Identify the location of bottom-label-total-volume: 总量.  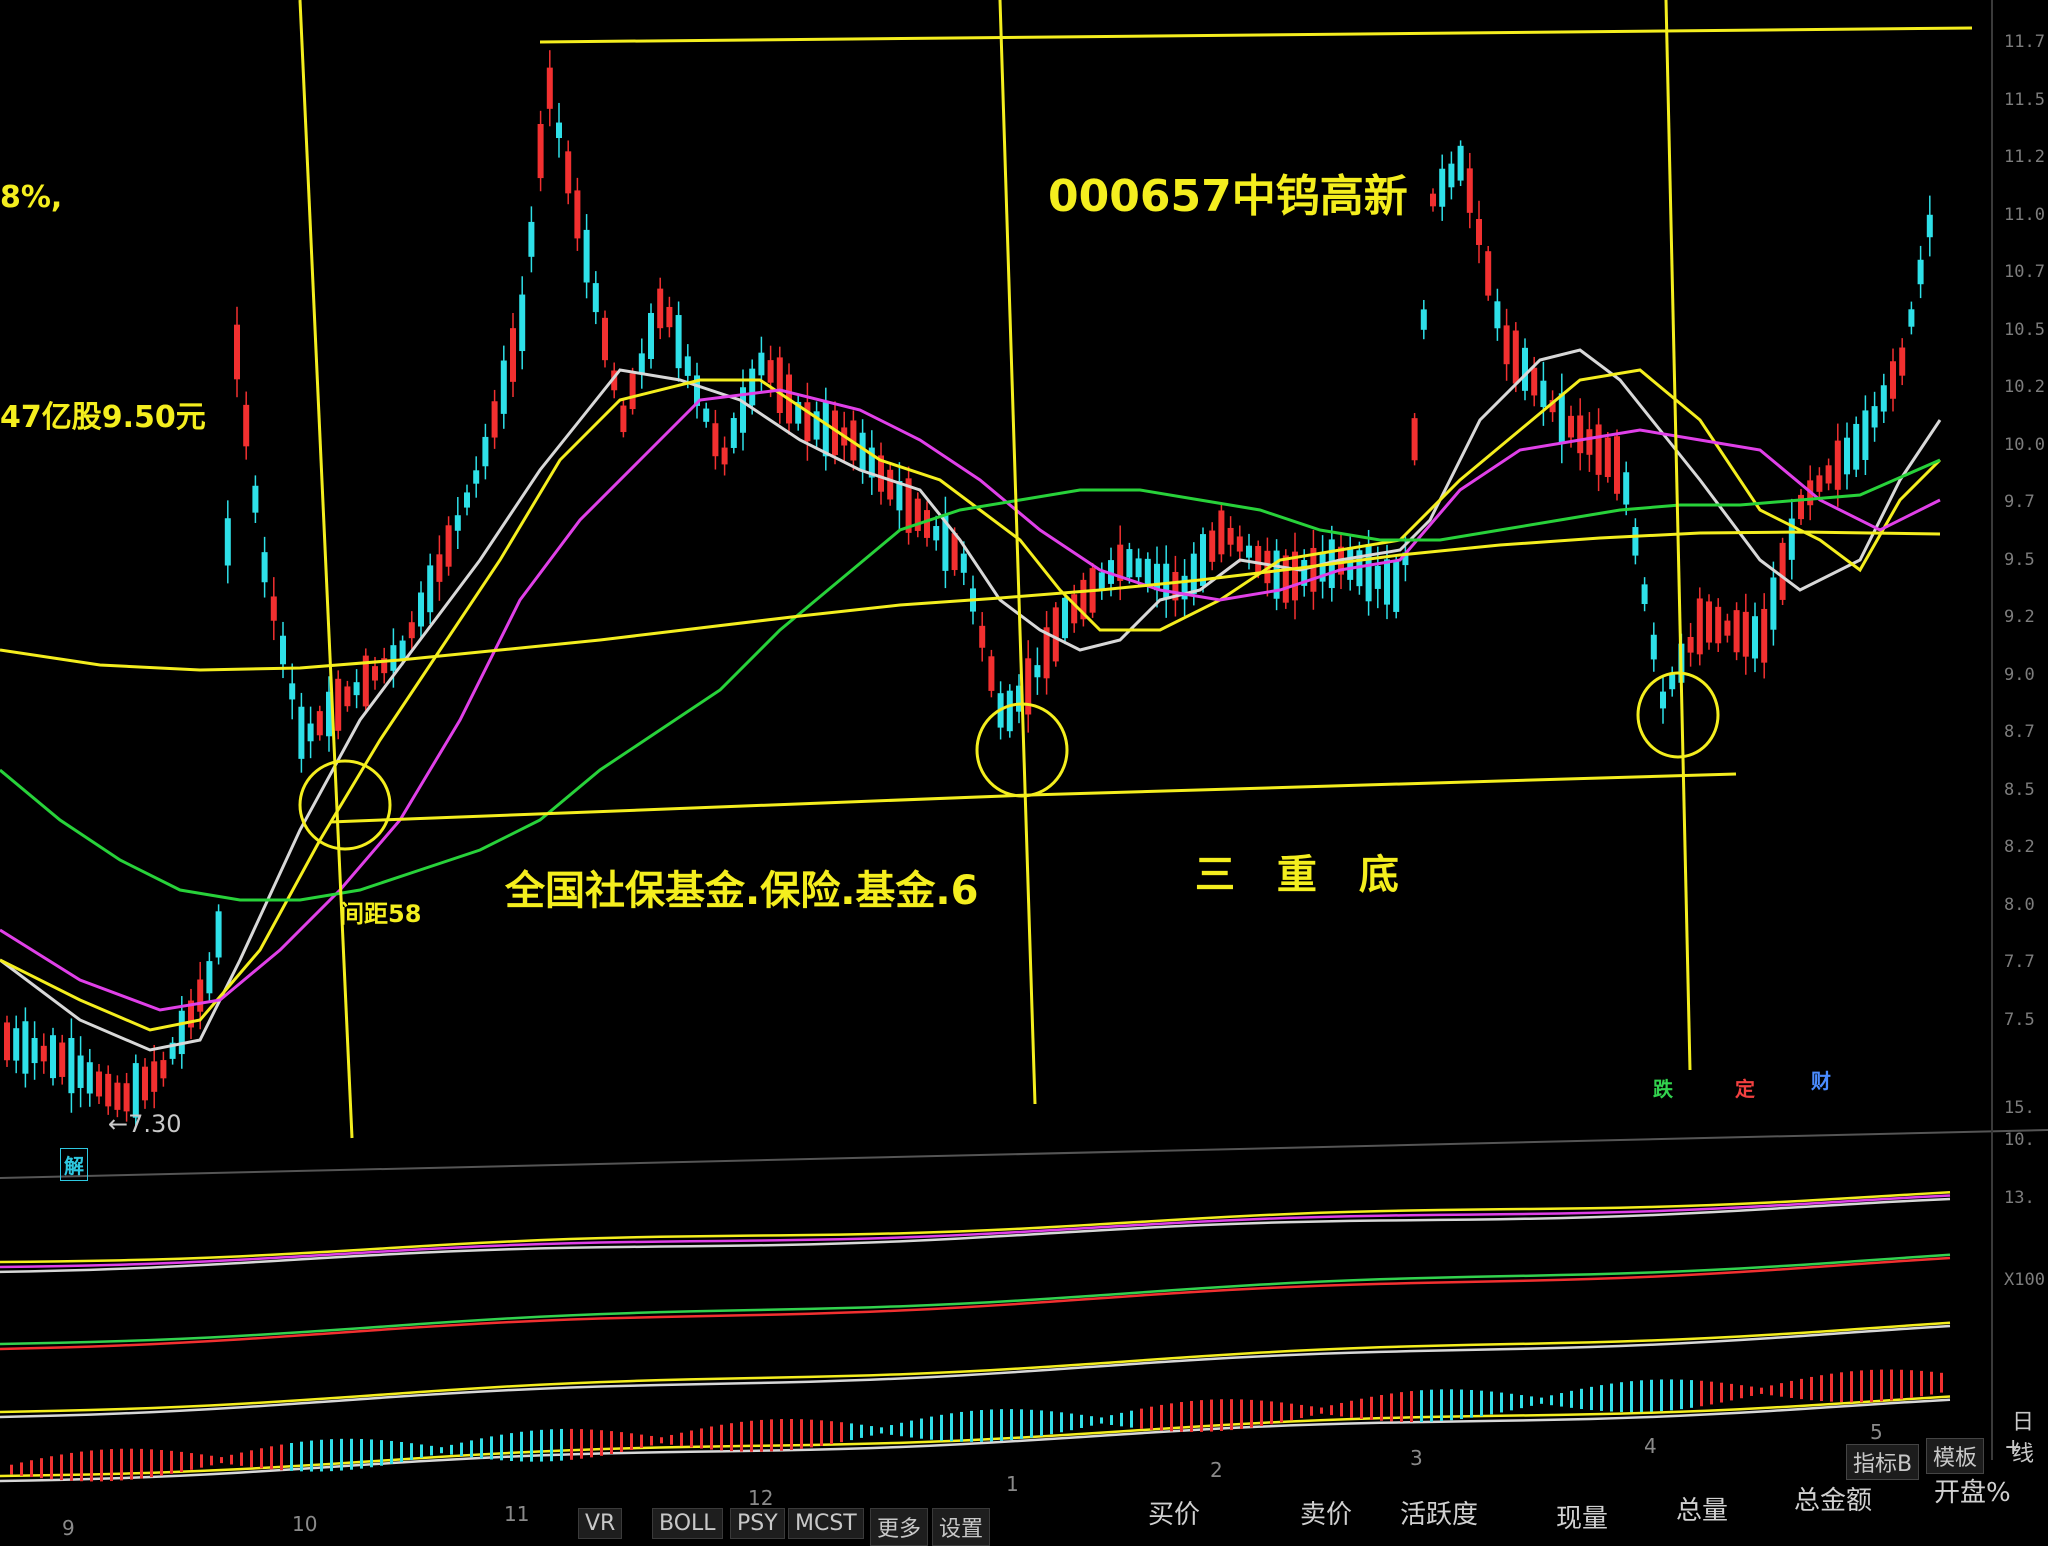
(1702, 1508).